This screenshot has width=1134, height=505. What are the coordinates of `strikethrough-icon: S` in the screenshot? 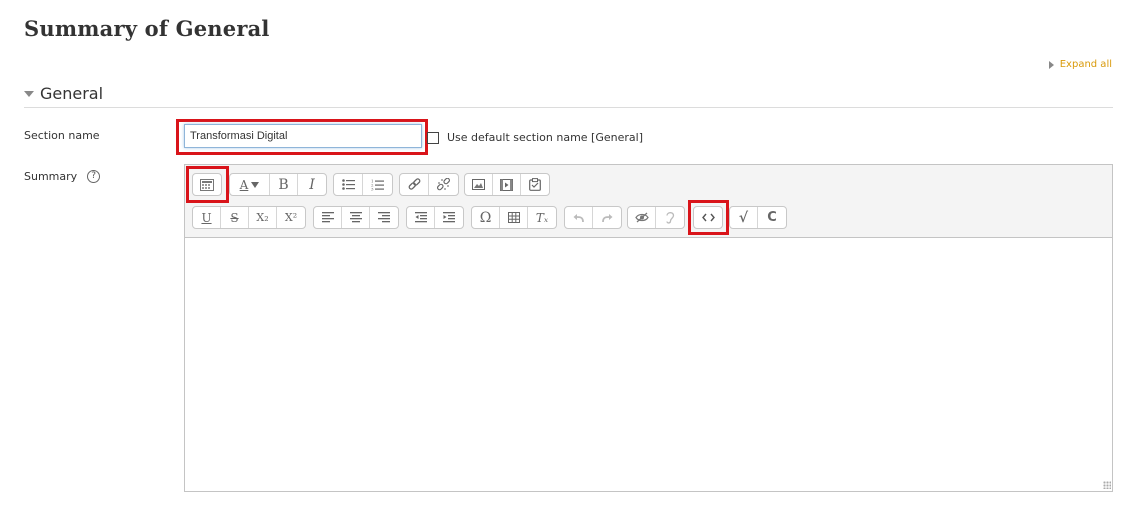 It's located at (234, 217).